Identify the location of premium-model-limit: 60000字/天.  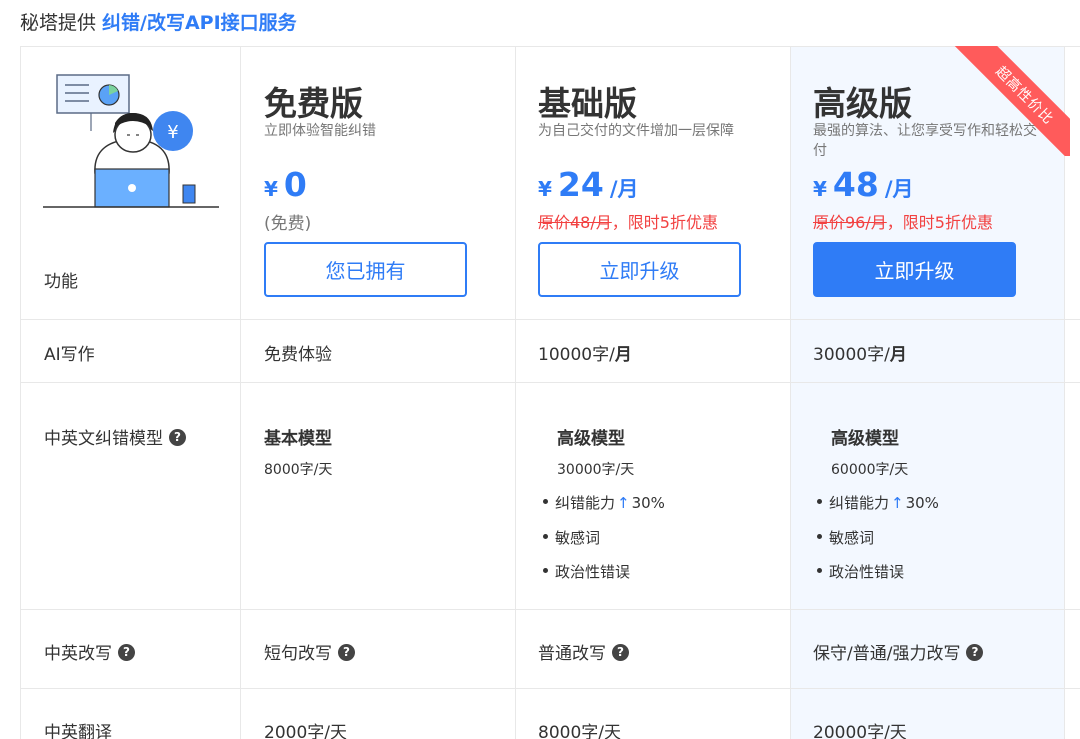
(870, 470).